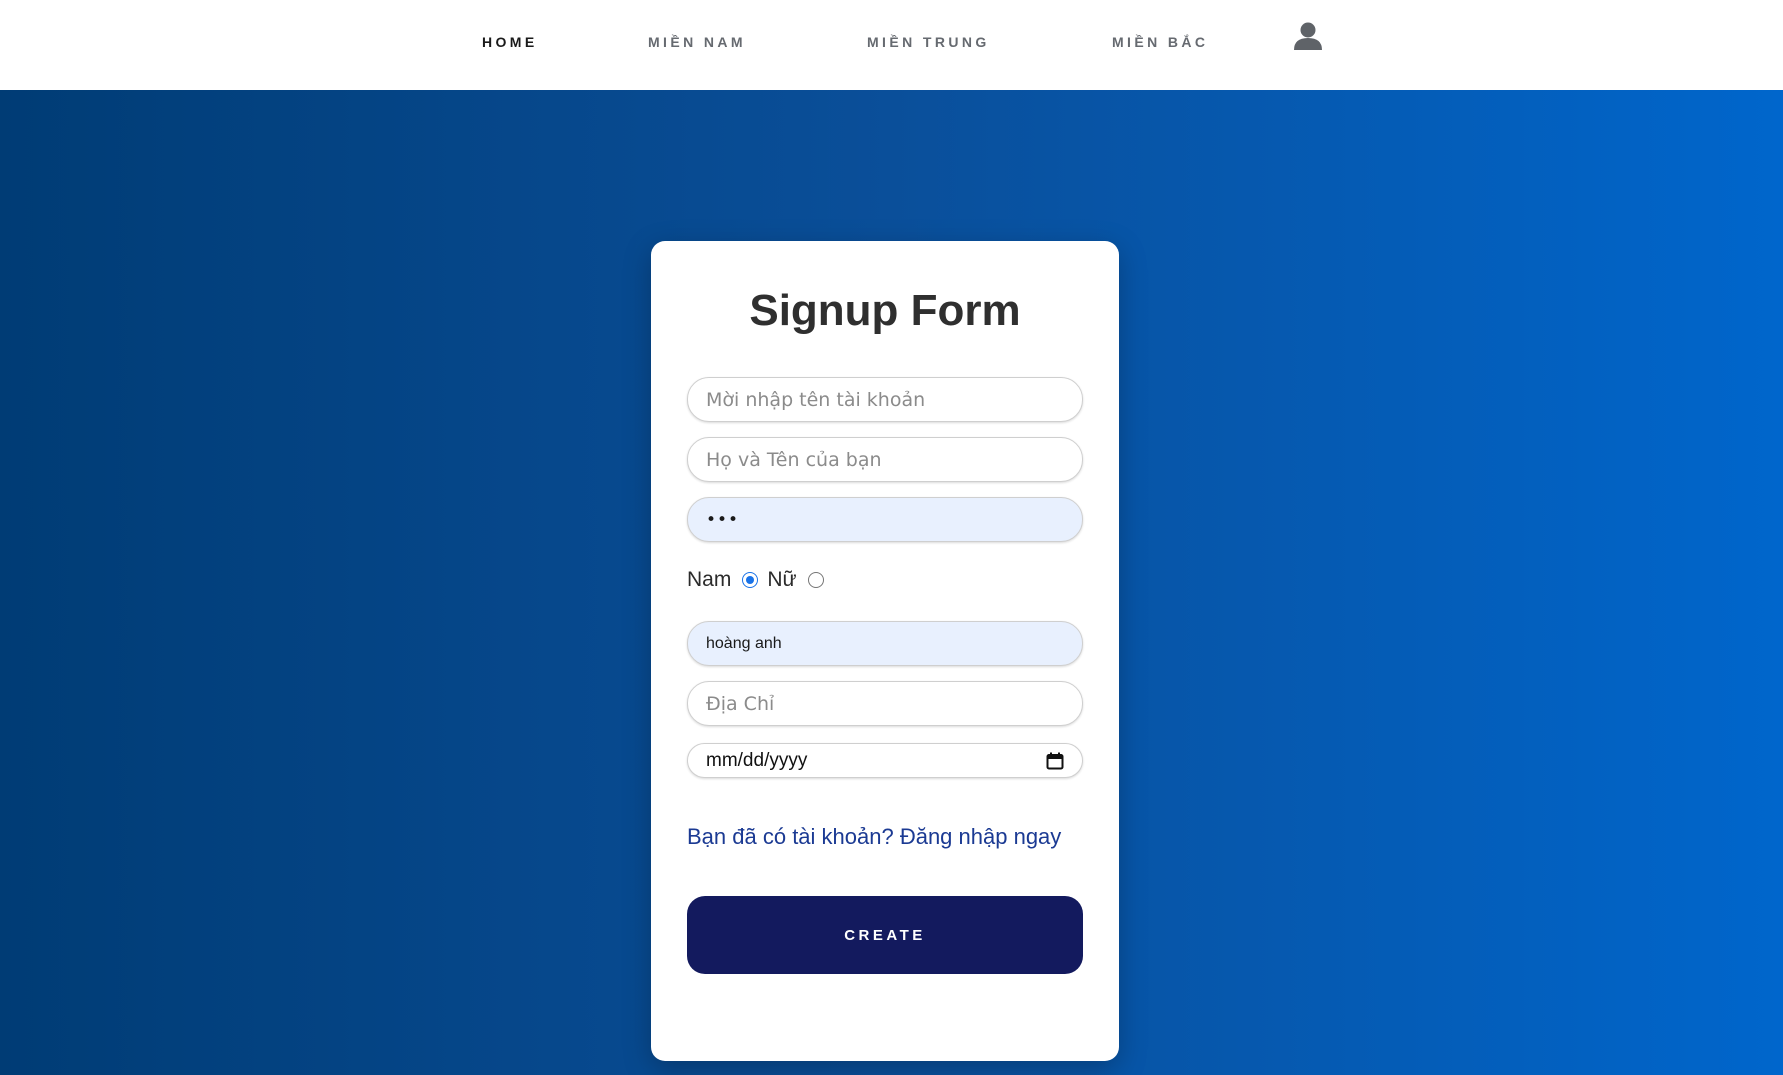  Describe the element at coordinates (750, 580) in the screenshot. I see `gender-radio-nam` at that location.